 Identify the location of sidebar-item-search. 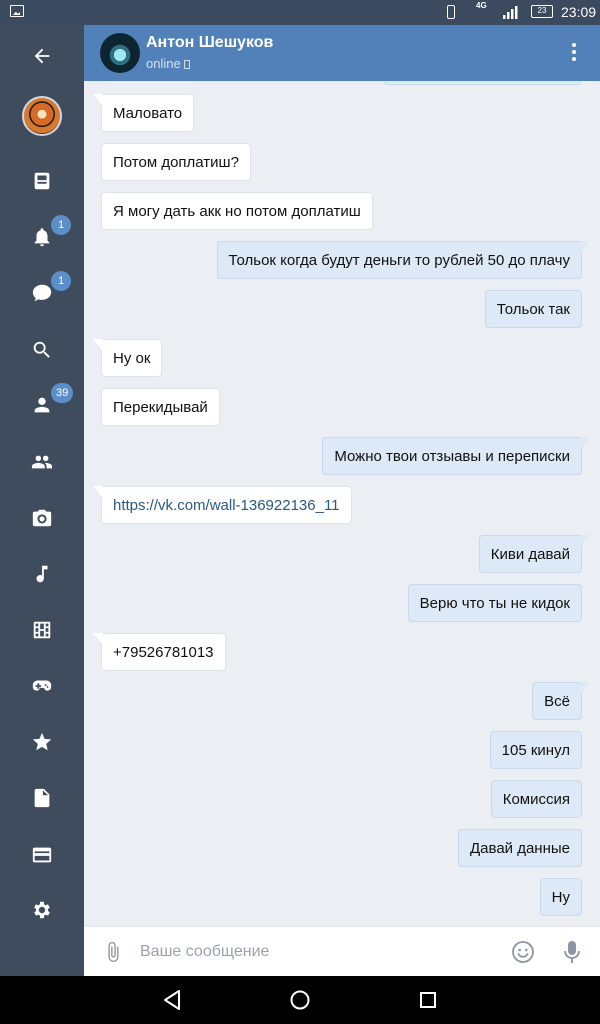
(42, 350).